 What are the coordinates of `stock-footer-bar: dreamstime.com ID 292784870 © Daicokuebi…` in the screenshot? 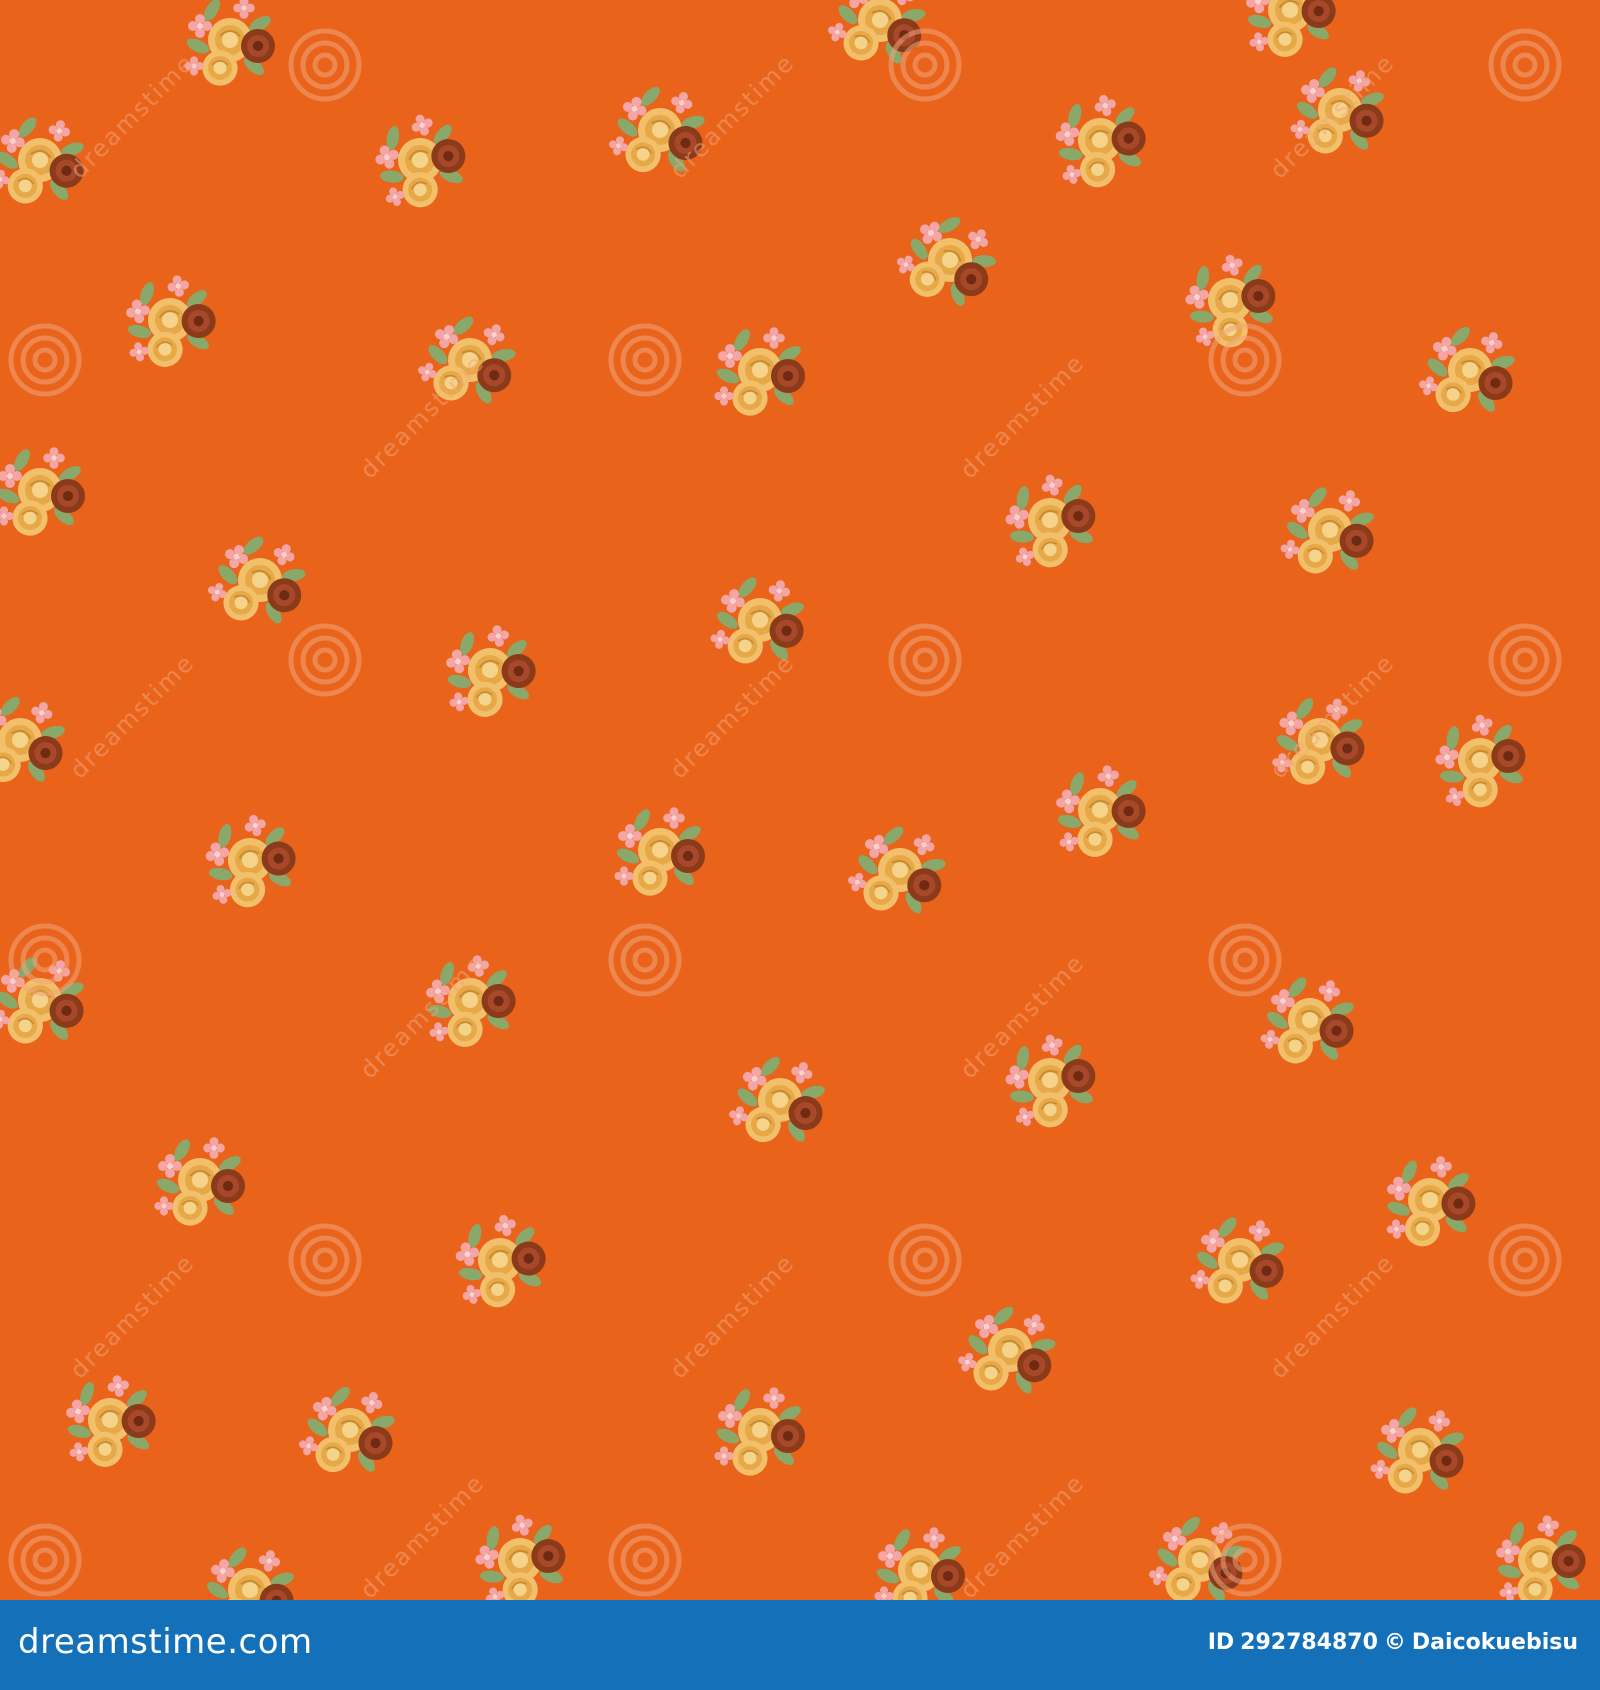 It's located at (800, 1645).